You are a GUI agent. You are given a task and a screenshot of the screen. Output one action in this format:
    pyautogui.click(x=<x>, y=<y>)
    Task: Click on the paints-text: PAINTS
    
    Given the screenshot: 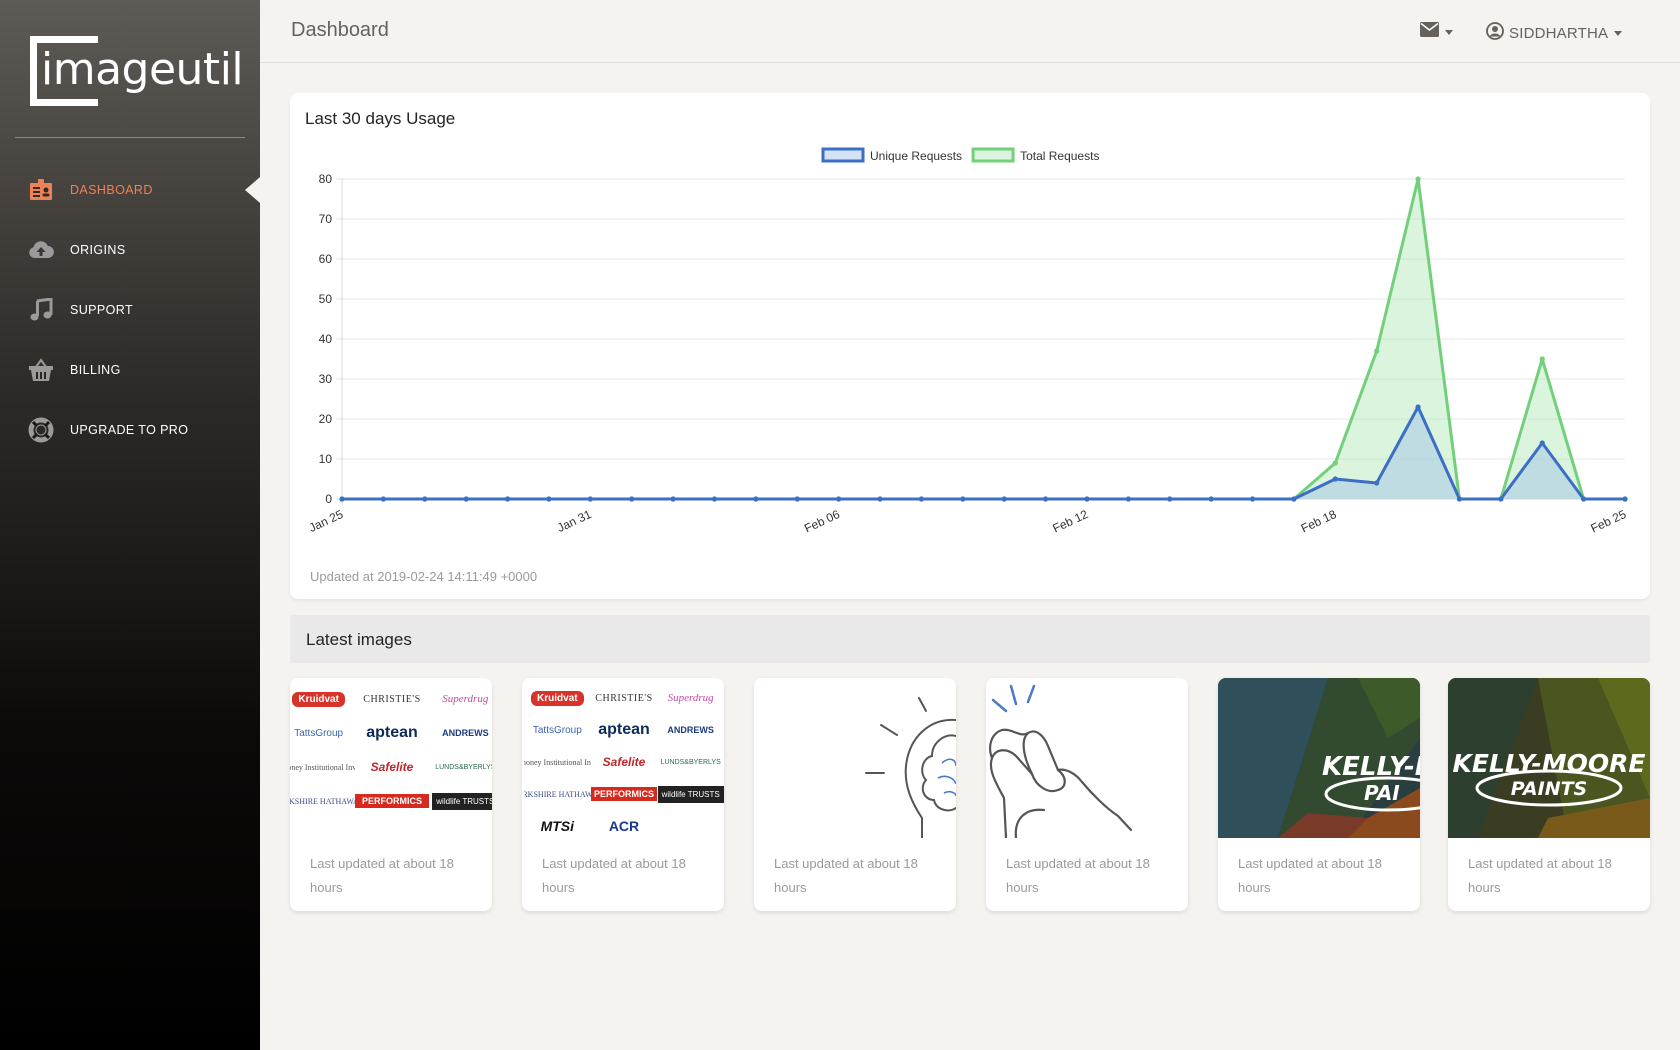 What is the action you would take?
    pyautogui.click(x=1549, y=789)
    